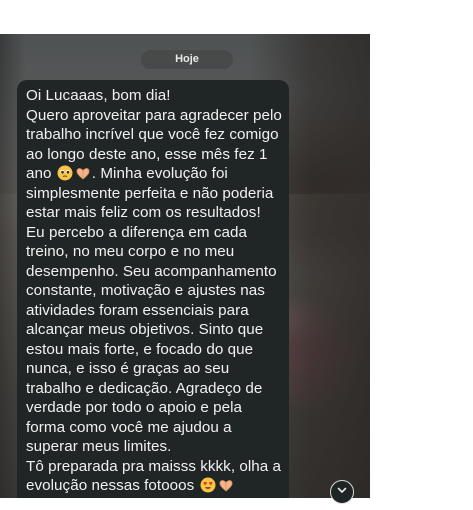  What do you see at coordinates (65, 173) in the screenshot?
I see `pleading-face-icon` at bounding box center [65, 173].